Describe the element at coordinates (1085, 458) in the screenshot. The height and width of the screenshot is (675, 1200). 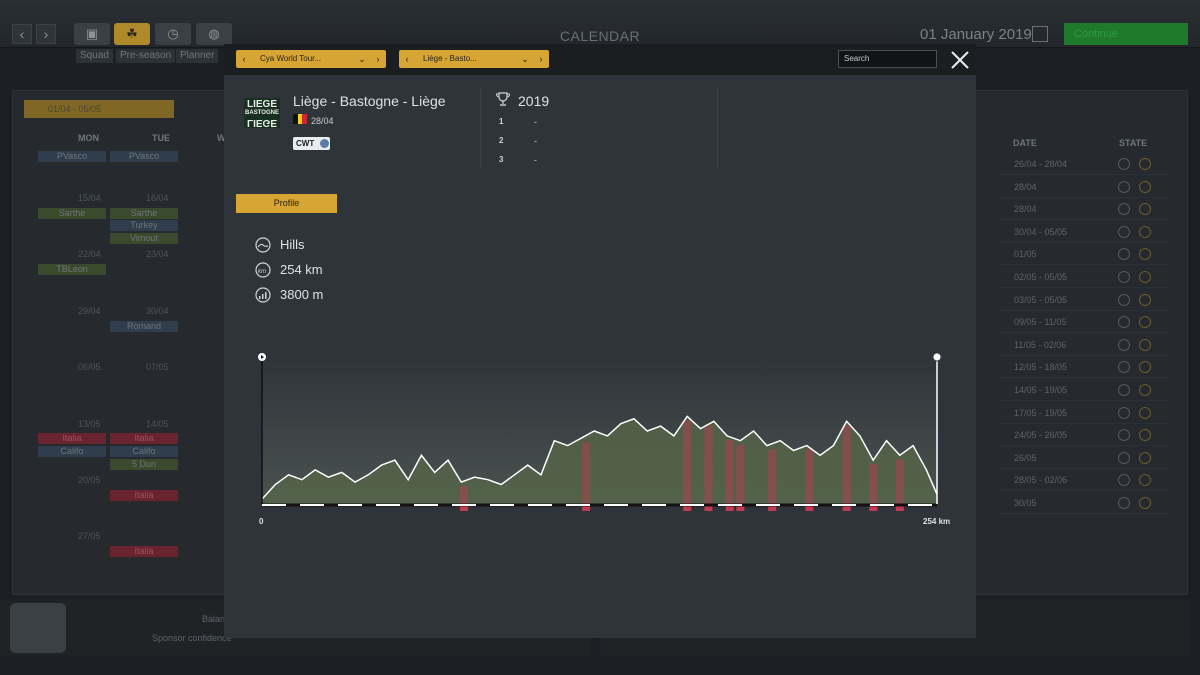
I see `race-list-row: 26/05` at that location.